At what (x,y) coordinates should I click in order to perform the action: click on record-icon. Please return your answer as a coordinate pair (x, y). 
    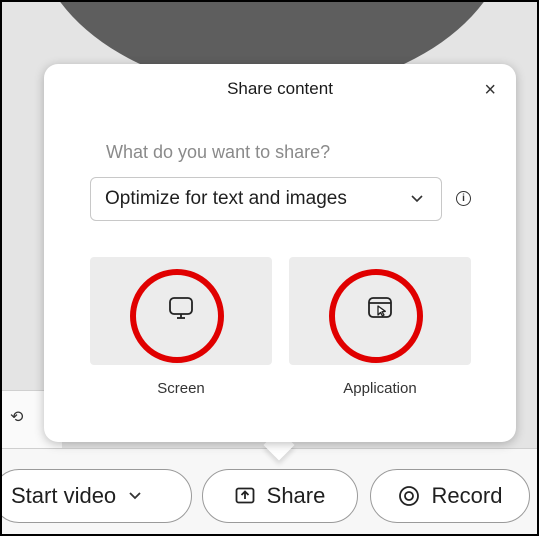
    Looking at the image, I should click on (408, 496).